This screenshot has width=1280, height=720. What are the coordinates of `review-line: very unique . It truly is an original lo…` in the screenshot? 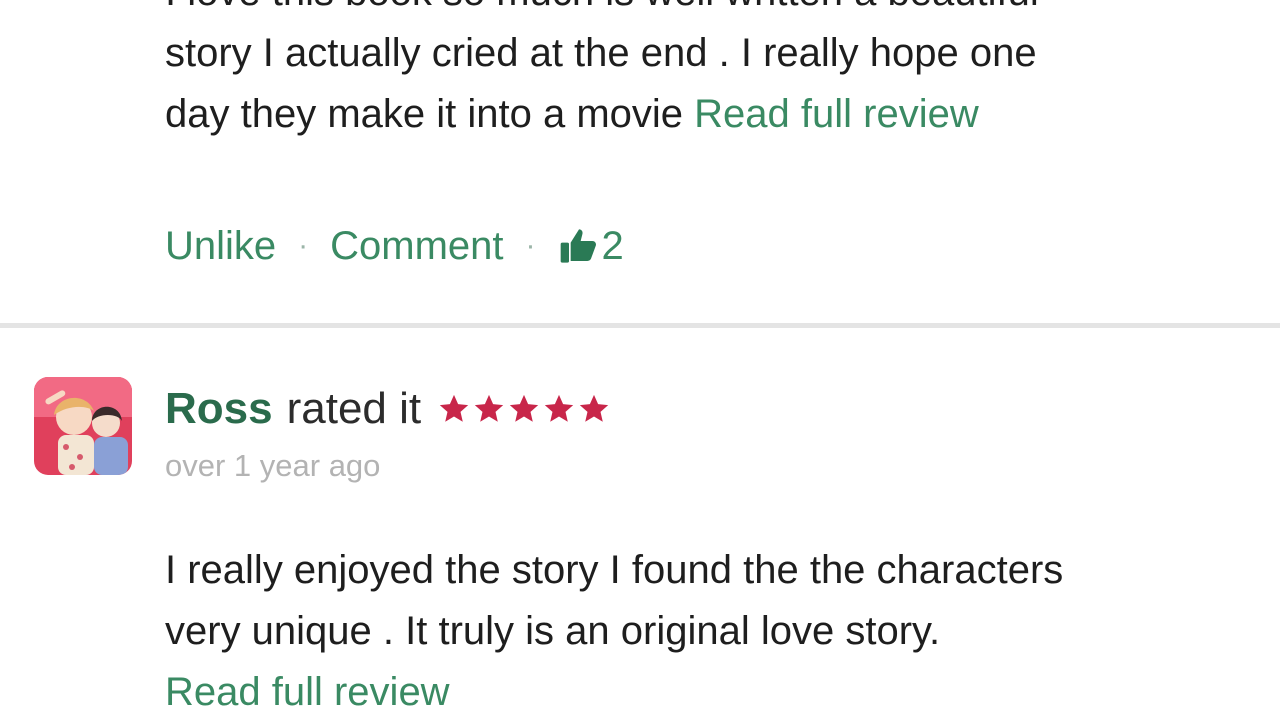 It's located at (553, 631).